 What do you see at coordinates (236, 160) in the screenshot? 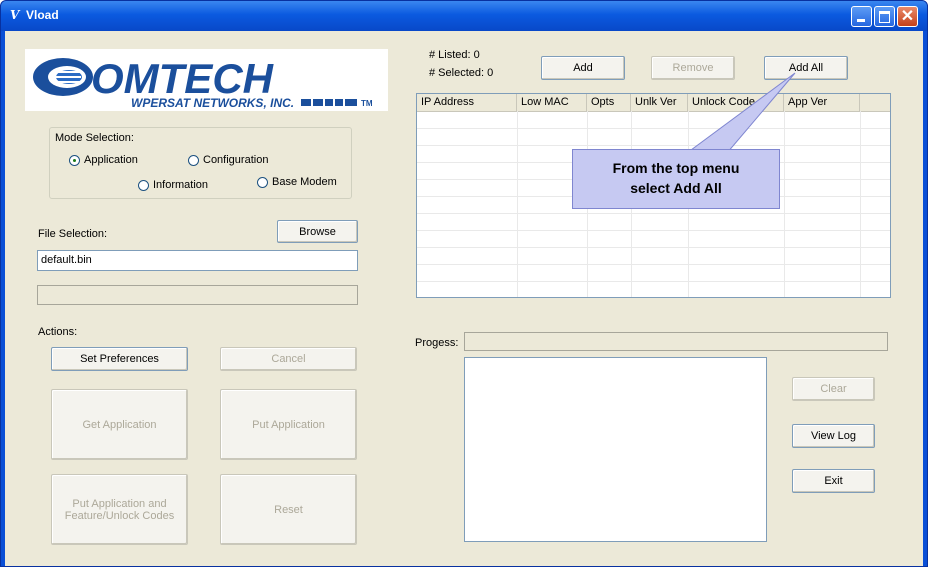
I see `radio-configuration-label: Configuration` at bounding box center [236, 160].